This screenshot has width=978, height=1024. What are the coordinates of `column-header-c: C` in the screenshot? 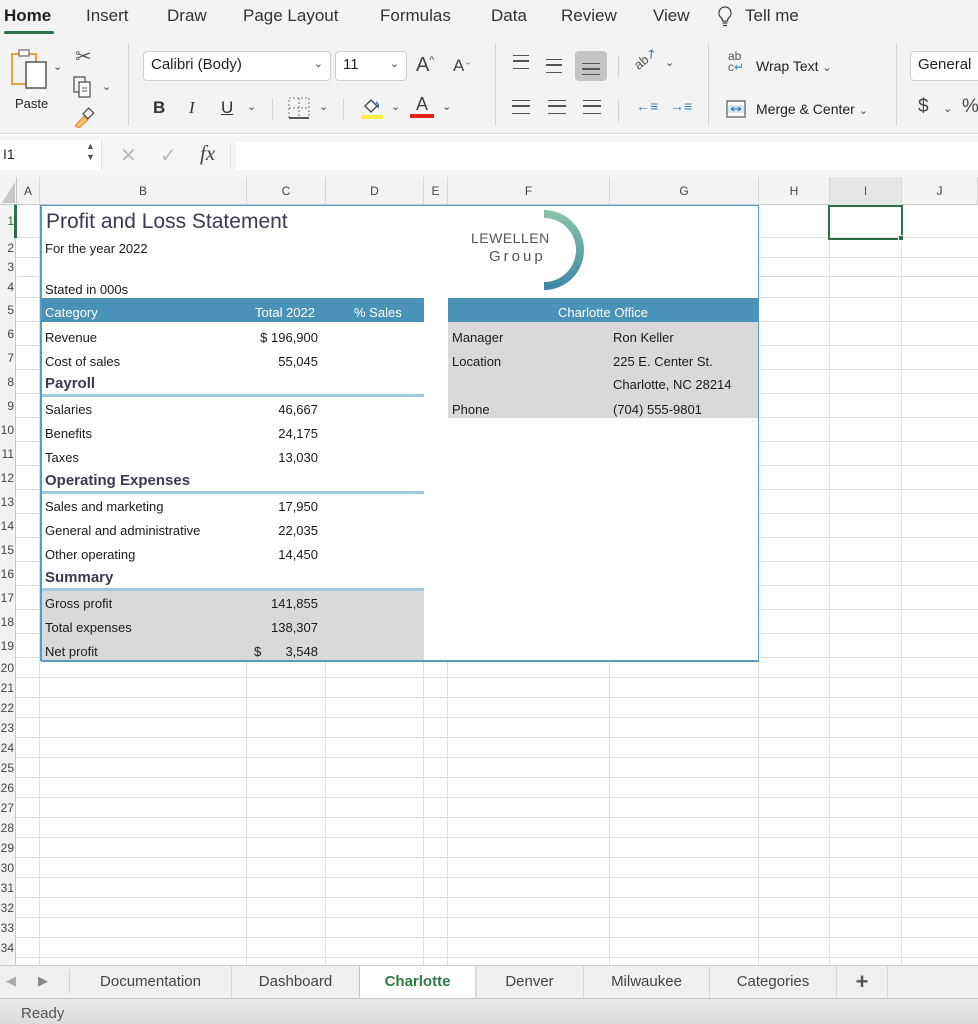 It's located at (286, 191).